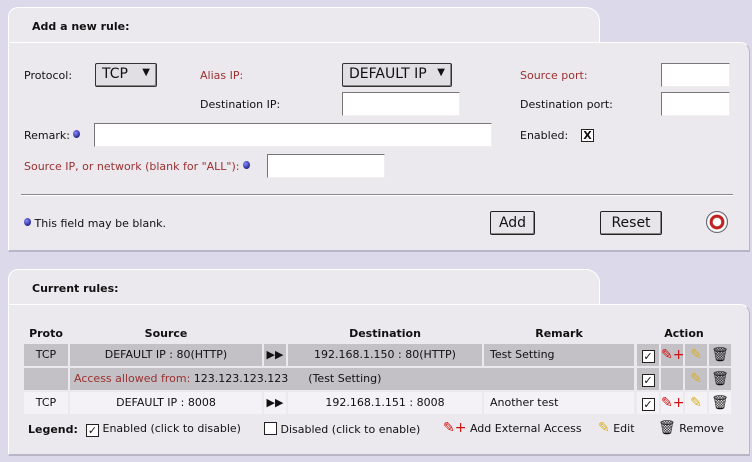 Image resolution: width=752 pixels, height=462 pixels. I want to click on legend-add-external: ✎+ Add External Access, so click(512, 428).